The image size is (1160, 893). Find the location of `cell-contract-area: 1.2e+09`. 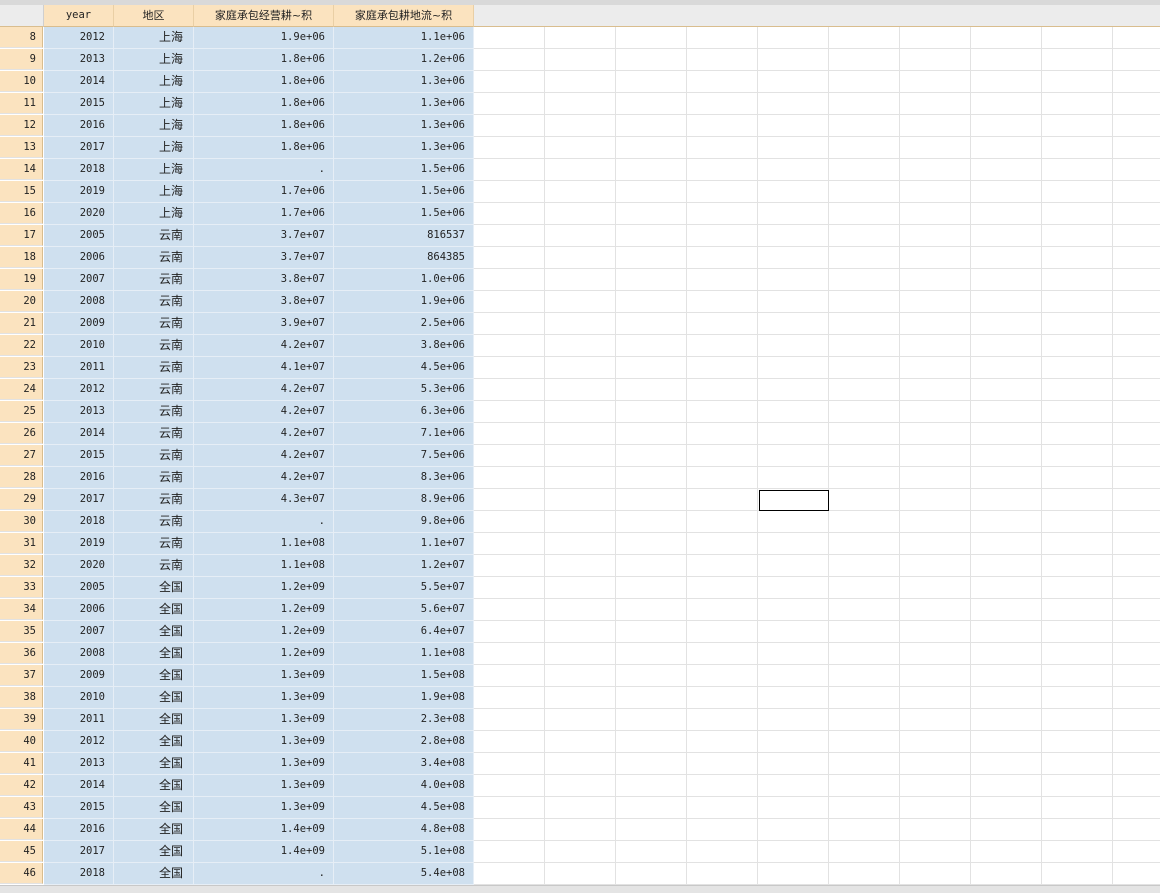

cell-contract-area: 1.2e+09 is located at coordinates (264, 610).